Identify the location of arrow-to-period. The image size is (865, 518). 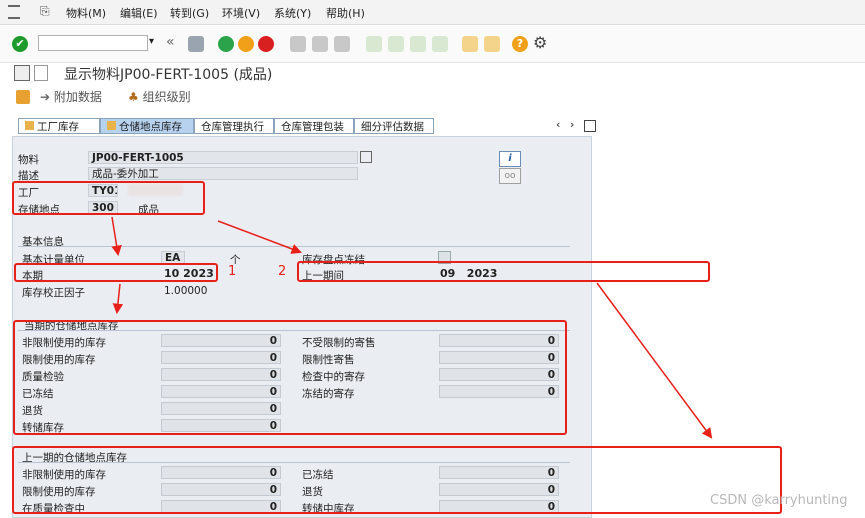
(116, 236).